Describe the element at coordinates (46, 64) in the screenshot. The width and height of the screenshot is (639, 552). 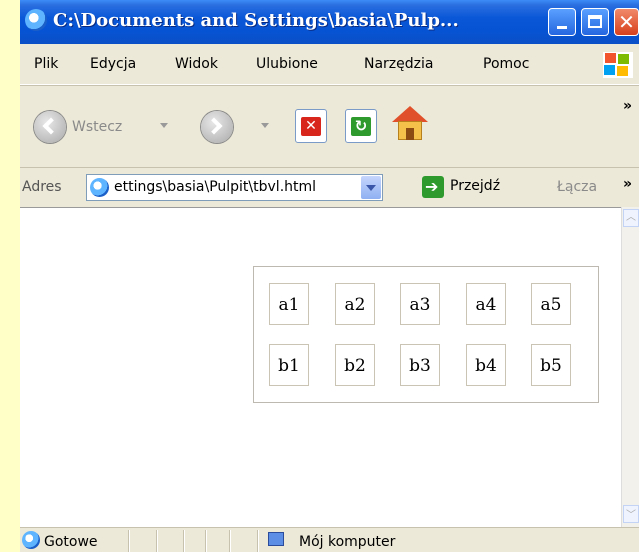
I see `menu-file: Plik` at that location.